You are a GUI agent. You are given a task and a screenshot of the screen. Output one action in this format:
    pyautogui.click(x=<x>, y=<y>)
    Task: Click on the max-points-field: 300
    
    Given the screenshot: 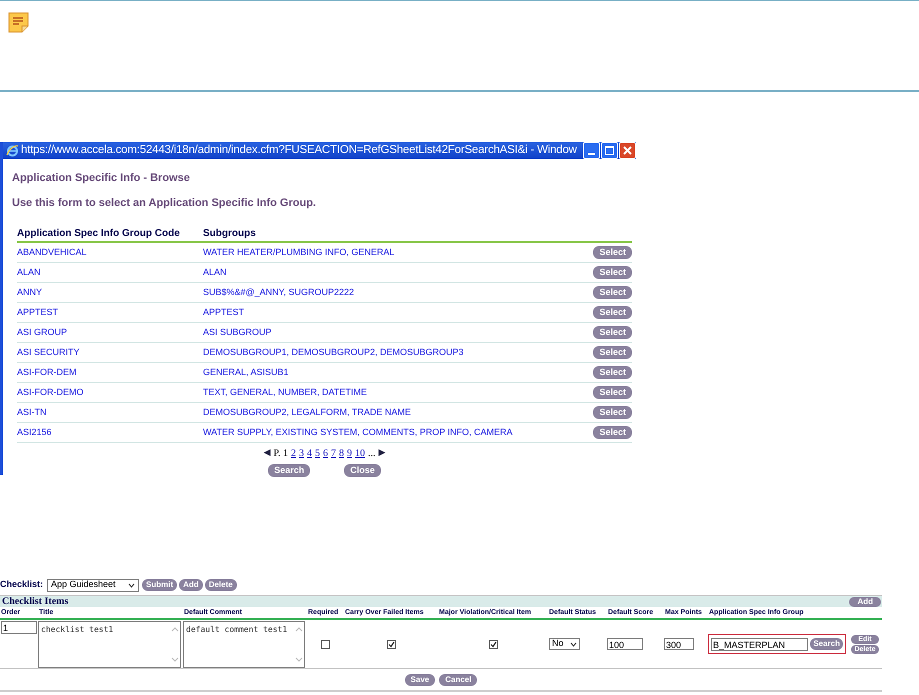 What is the action you would take?
    pyautogui.click(x=679, y=644)
    